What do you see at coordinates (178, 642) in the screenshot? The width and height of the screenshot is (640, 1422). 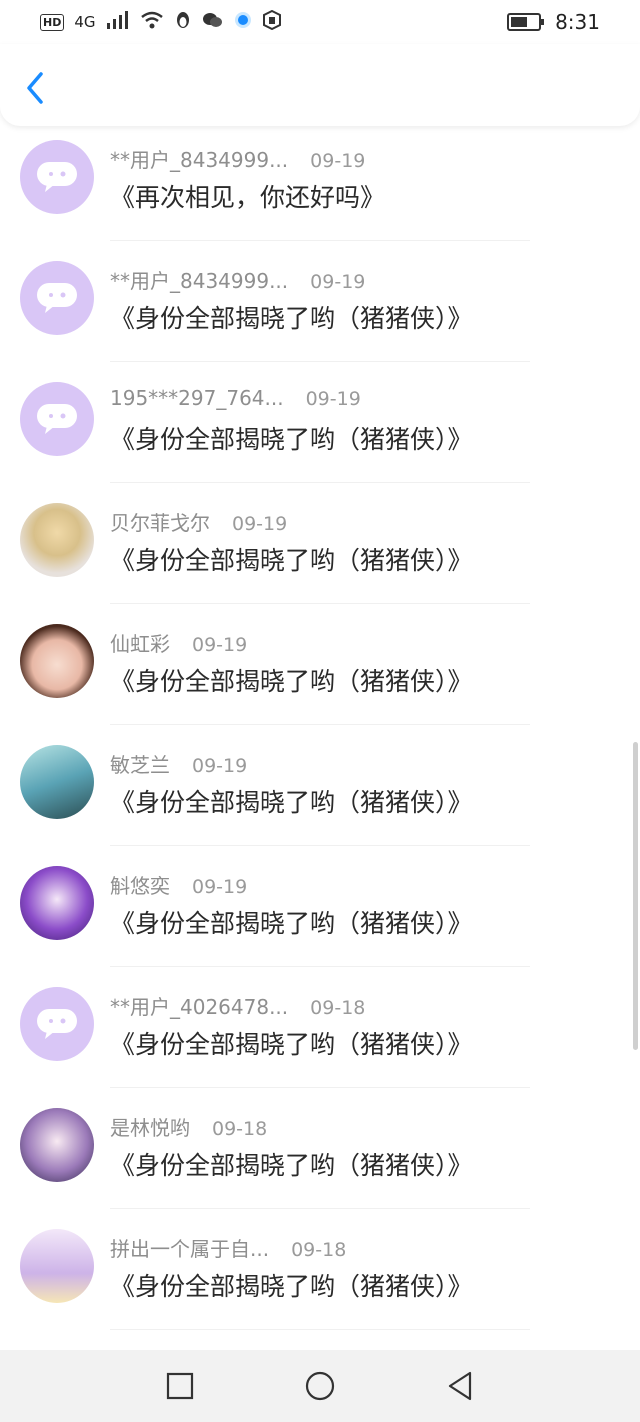 I see `item-meta: 仙虹彩 09-19` at bounding box center [178, 642].